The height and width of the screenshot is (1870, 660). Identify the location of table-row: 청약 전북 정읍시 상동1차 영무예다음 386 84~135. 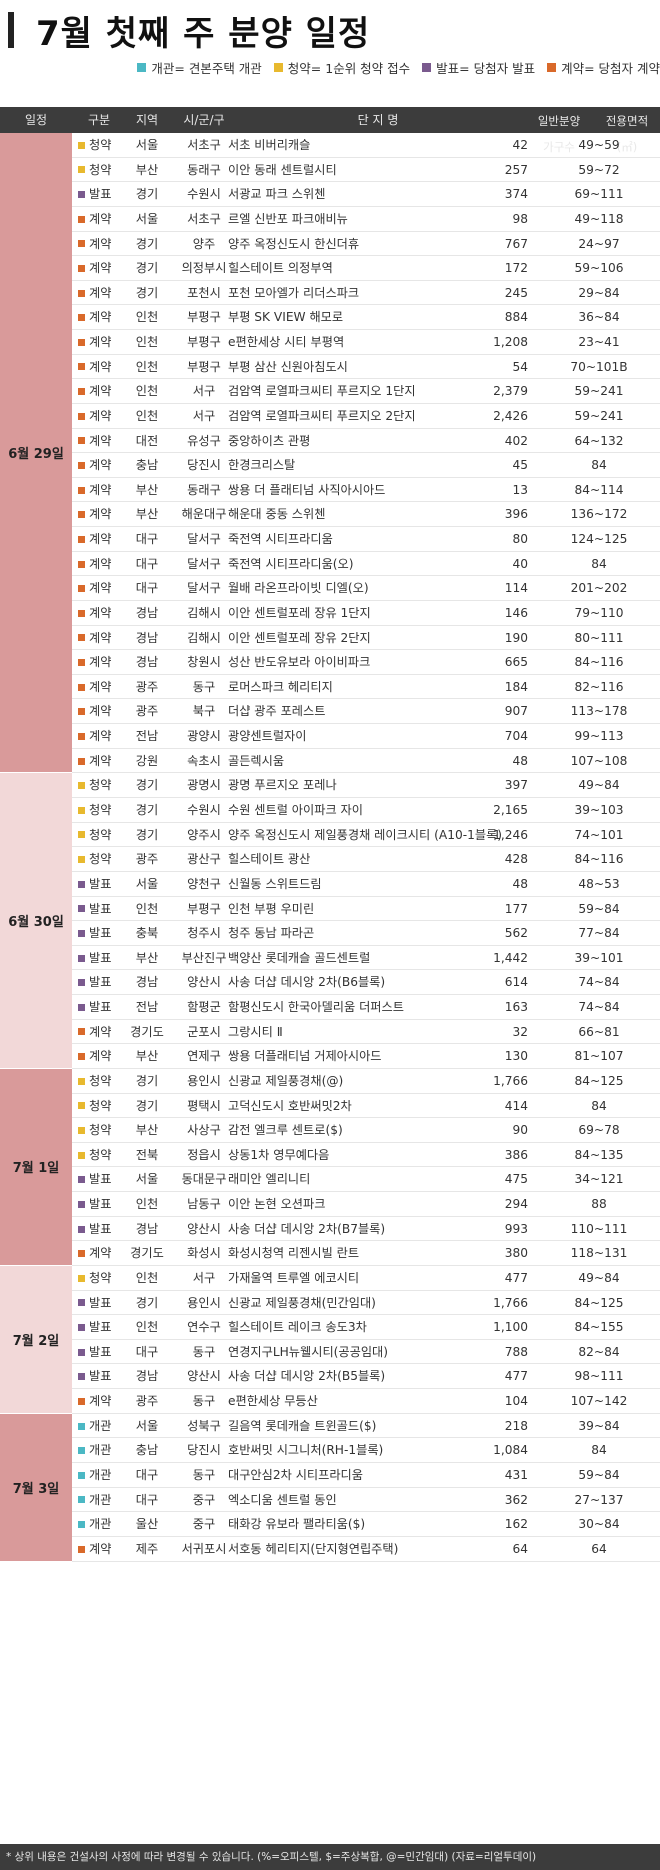
(366, 1155).